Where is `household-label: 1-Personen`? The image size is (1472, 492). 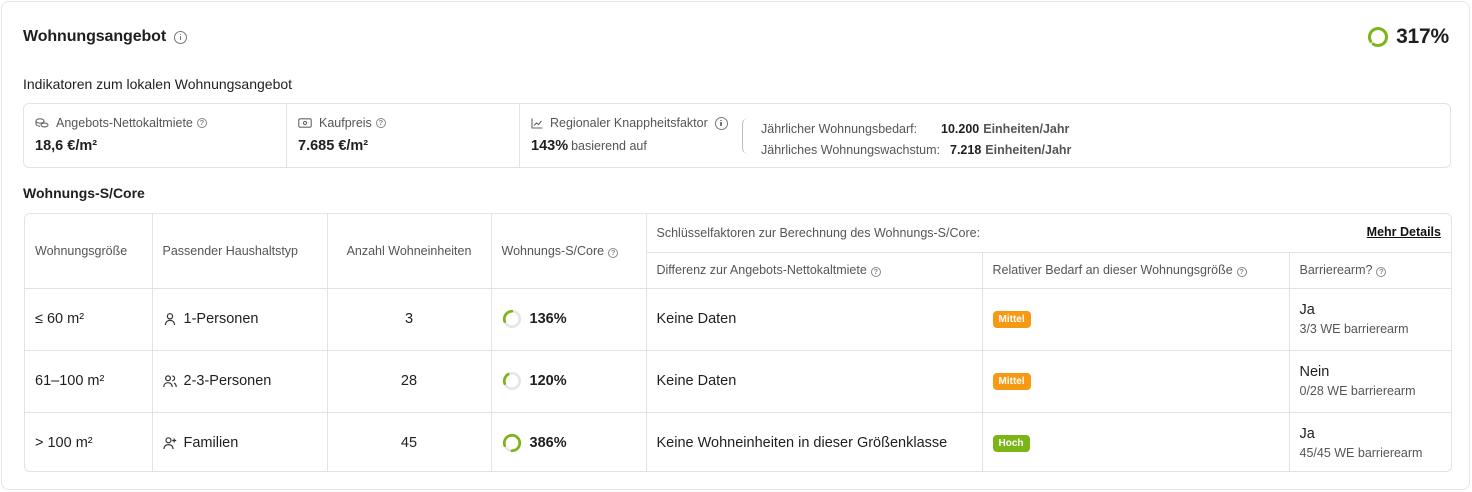
household-label: 1-Personen is located at coordinates (221, 319).